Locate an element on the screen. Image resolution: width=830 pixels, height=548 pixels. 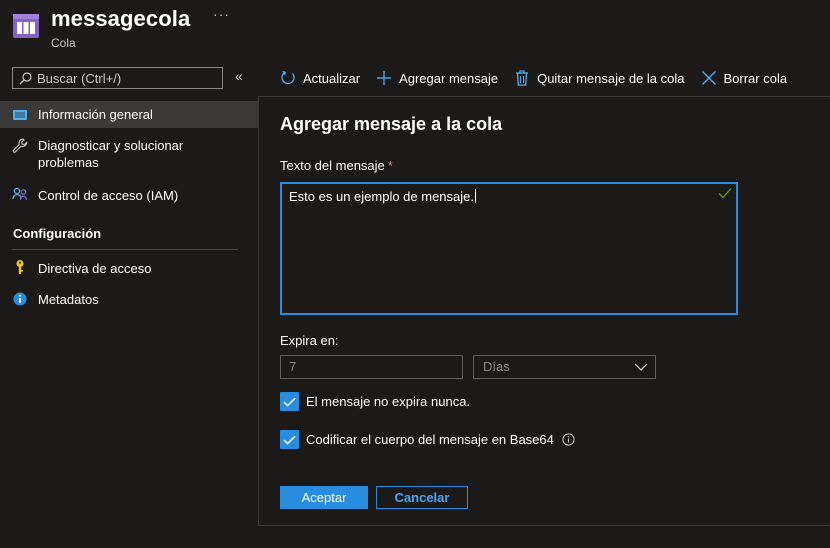
refresh-button: Actualizar is located at coordinates (320, 78).